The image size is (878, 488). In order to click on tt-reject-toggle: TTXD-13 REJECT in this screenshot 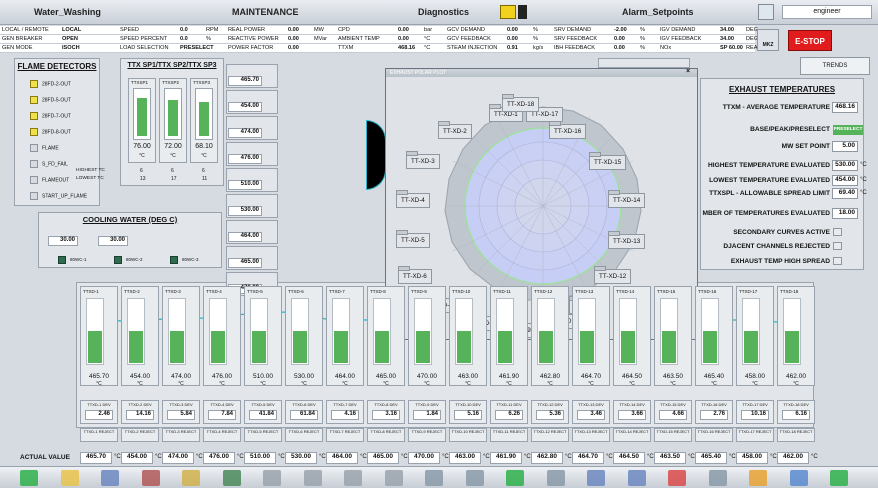, I will do `click(591, 435)`.